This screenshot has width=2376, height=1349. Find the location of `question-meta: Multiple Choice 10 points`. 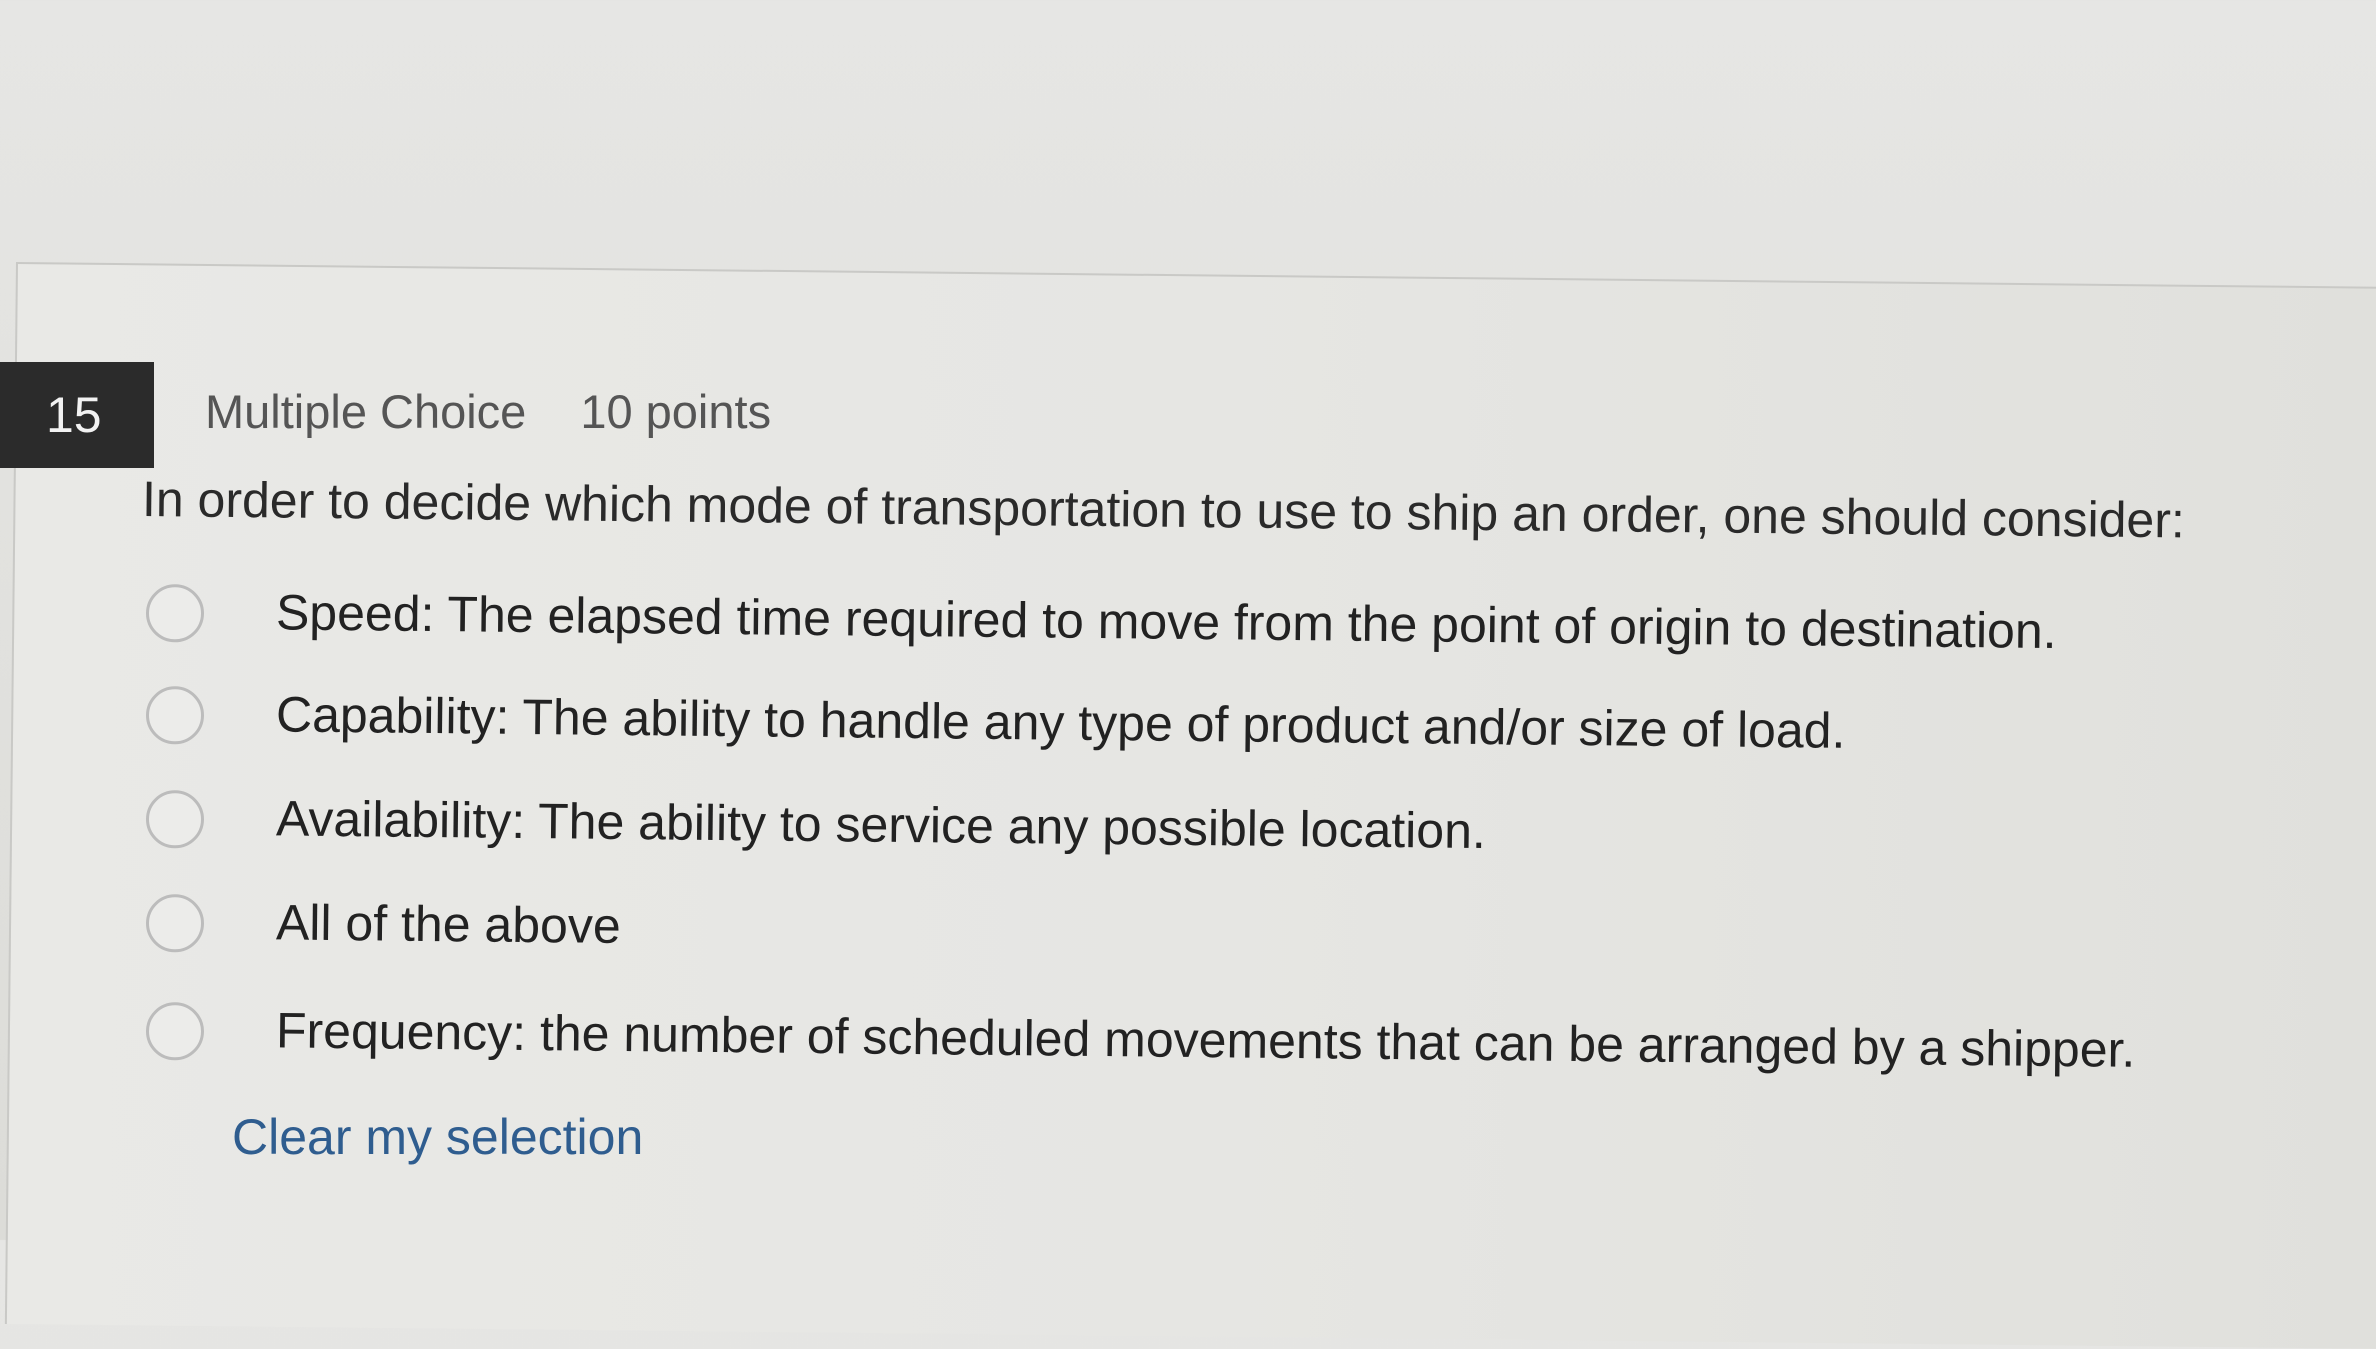

question-meta: Multiple Choice 10 points is located at coordinates (488, 411).